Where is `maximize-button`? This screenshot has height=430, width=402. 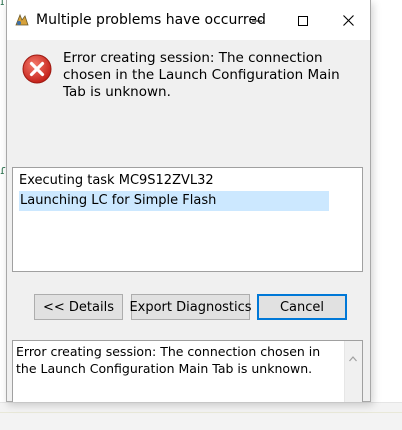
maximize-button is located at coordinates (303, 20).